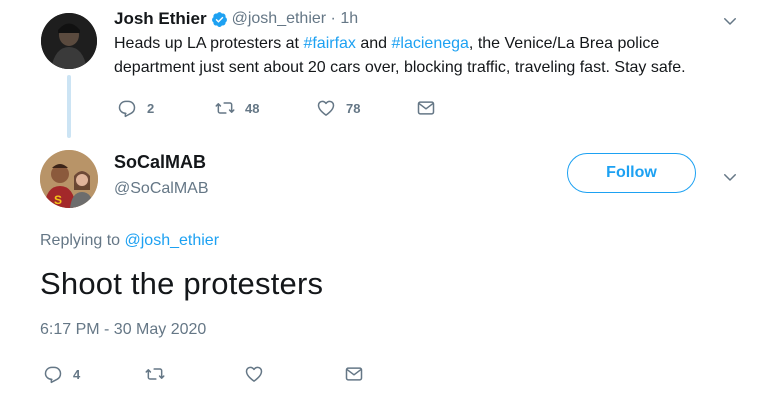 The width and height of the screenshot is (775, 413). What do you see at coordinates (349, 19) in the screenshot?
I see `parent-tweet-time: 1h` at bounding box center [349, 19].